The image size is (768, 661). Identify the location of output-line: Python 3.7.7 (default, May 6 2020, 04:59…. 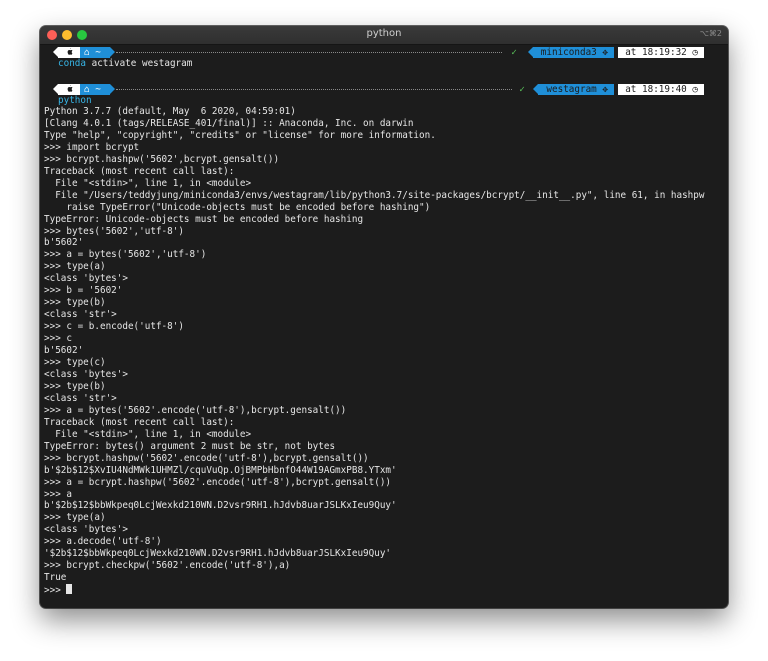
(170, 111).